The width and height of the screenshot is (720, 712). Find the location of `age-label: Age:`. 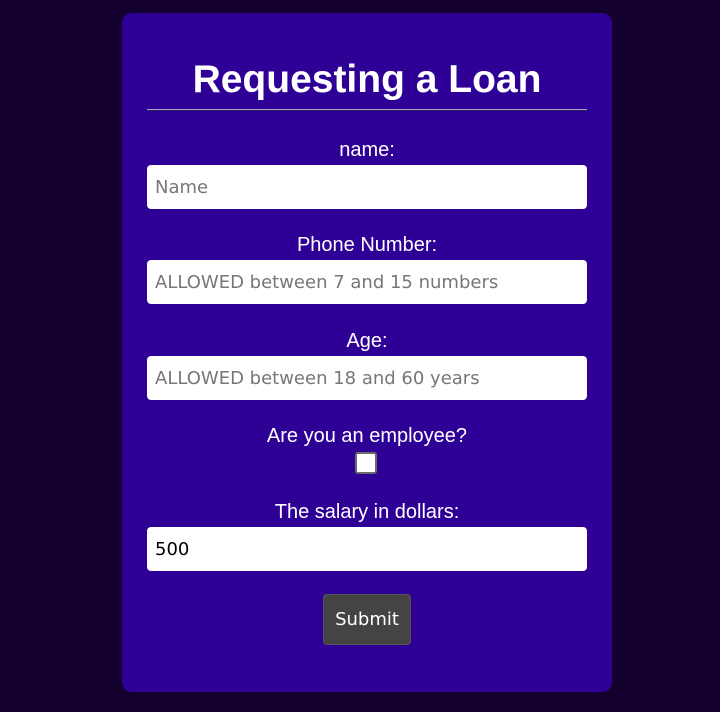

age-label: Age: is located at coordinates (367, 341).